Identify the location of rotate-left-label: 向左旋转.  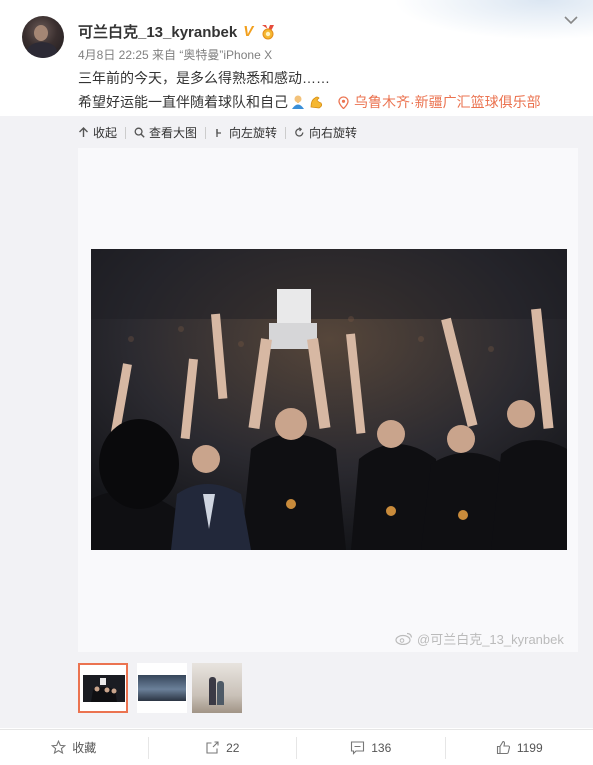
(253, 133).